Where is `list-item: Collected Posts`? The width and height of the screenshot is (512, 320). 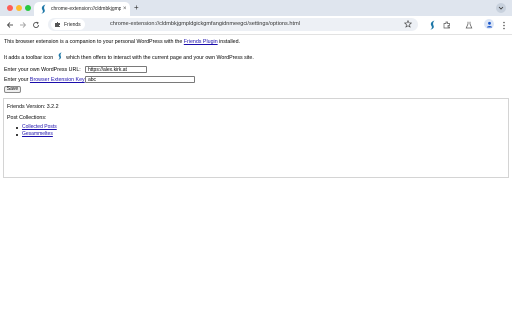
list-item: Collected Posts is located at coordinates (36, 127).